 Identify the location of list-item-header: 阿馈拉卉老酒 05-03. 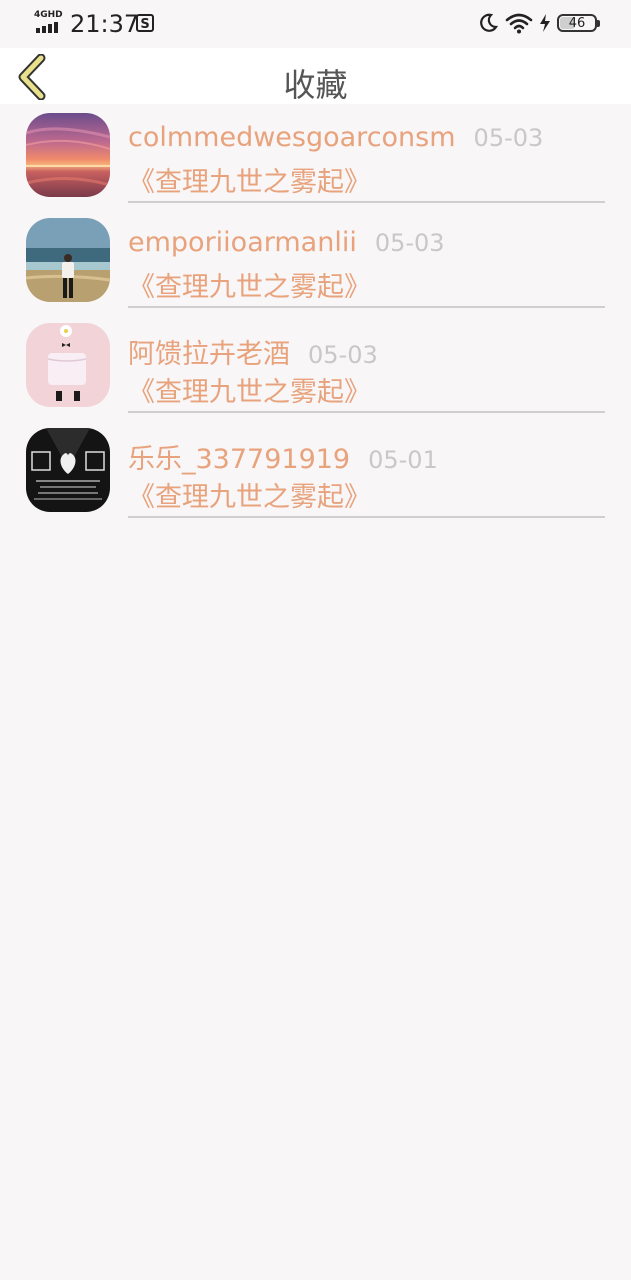
(253, 351).